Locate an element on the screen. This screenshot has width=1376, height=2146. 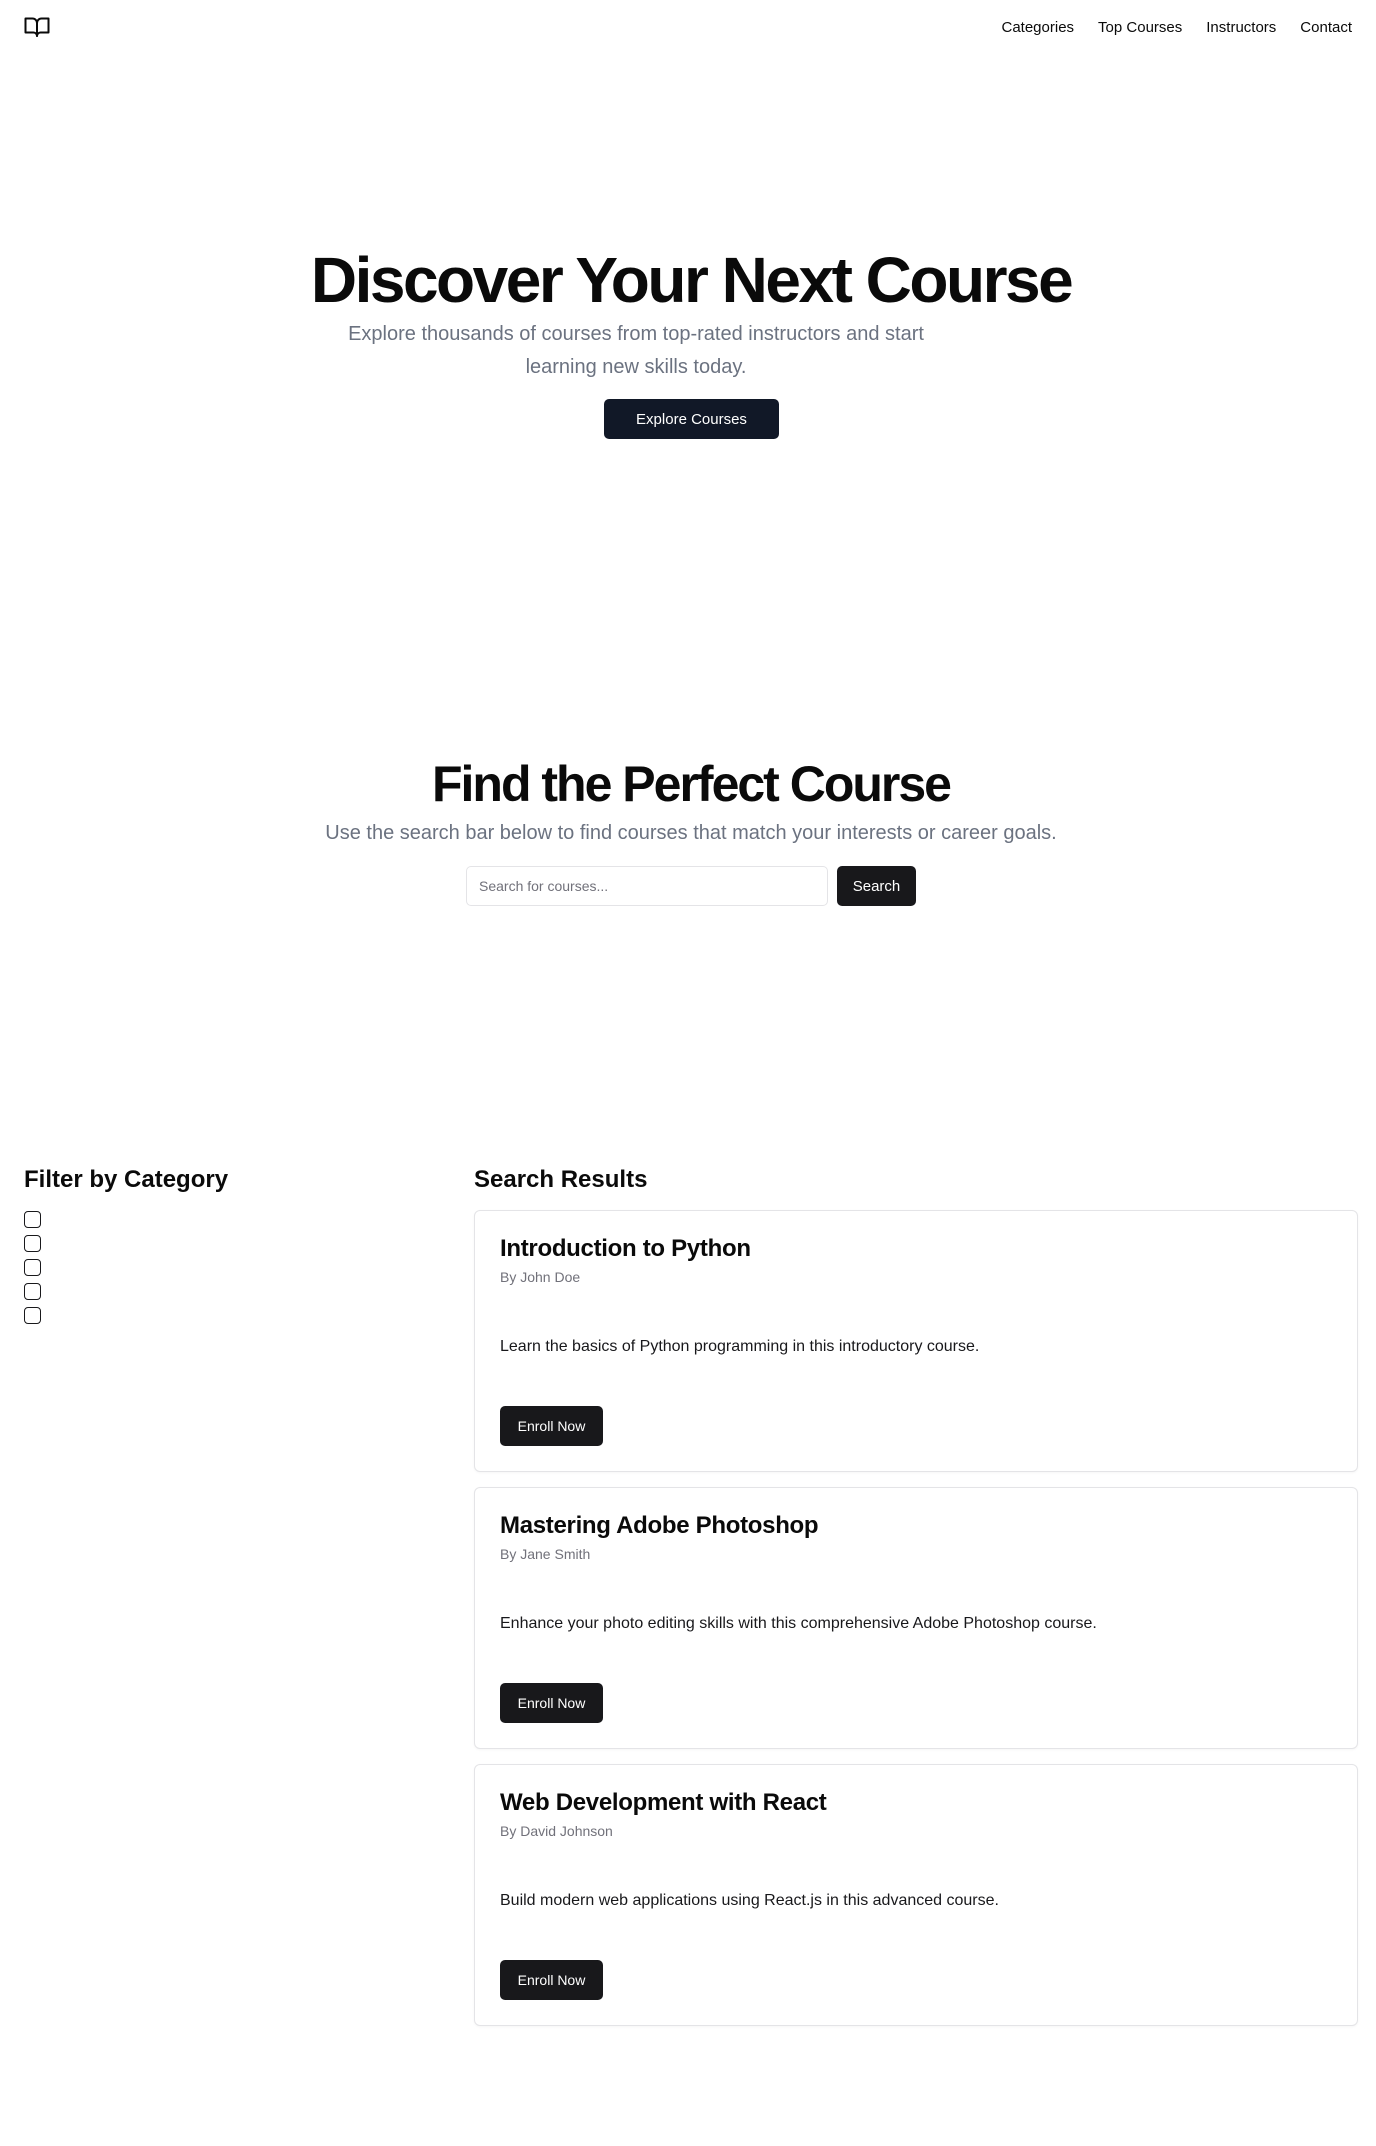
explore-courses-button: Explore Courses is located at coordinates (691, 419).